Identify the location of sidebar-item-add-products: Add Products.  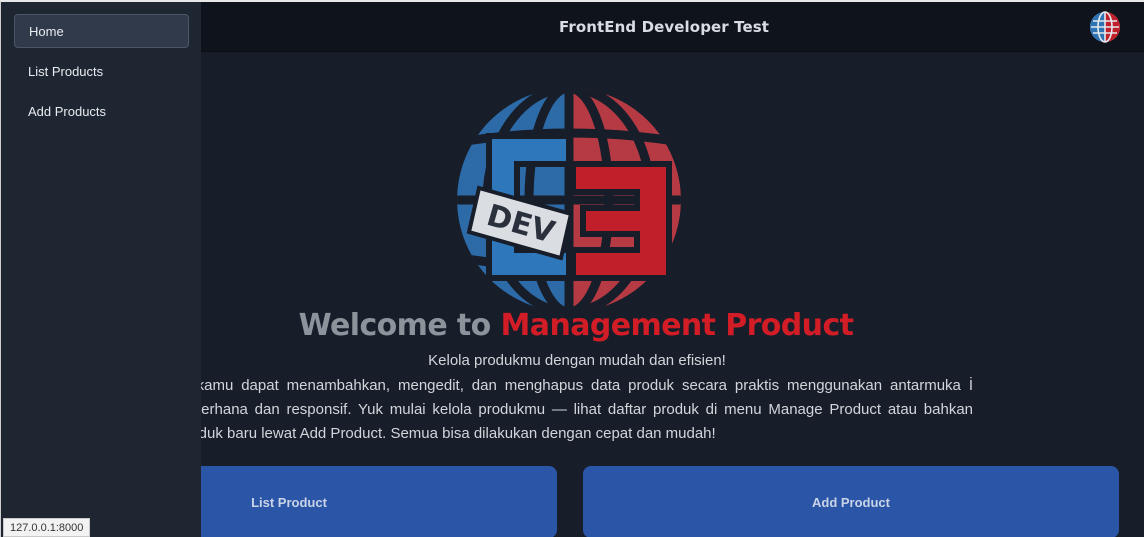
(101, 111).